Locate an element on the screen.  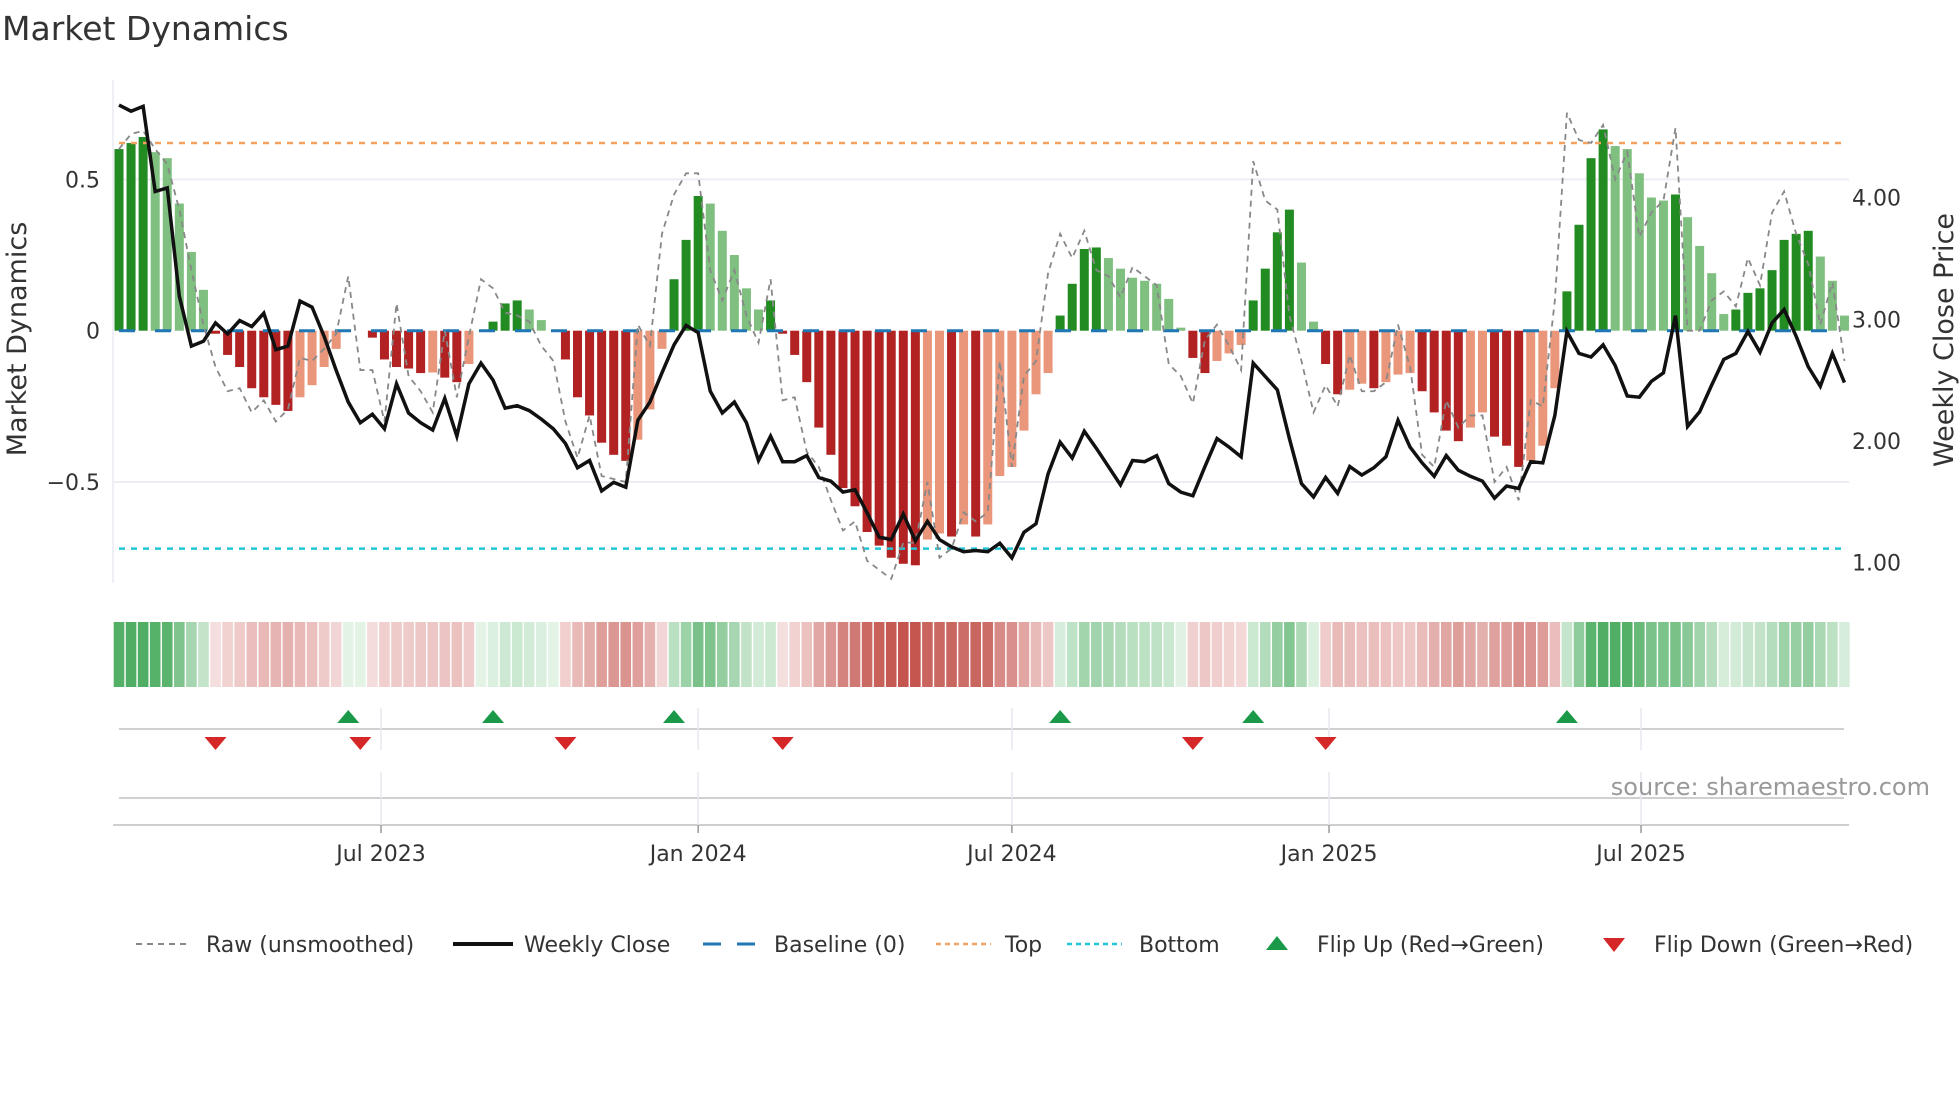
legend-label: Baseline (0) is located at coordinates (839, 945).